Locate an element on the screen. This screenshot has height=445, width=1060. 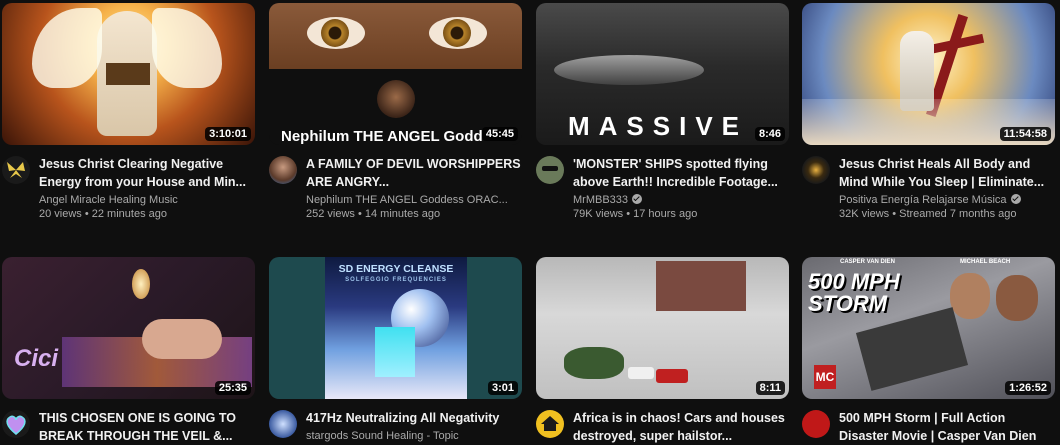
movie-title: 500 MPH STORM is located at coordinates (854, 292).